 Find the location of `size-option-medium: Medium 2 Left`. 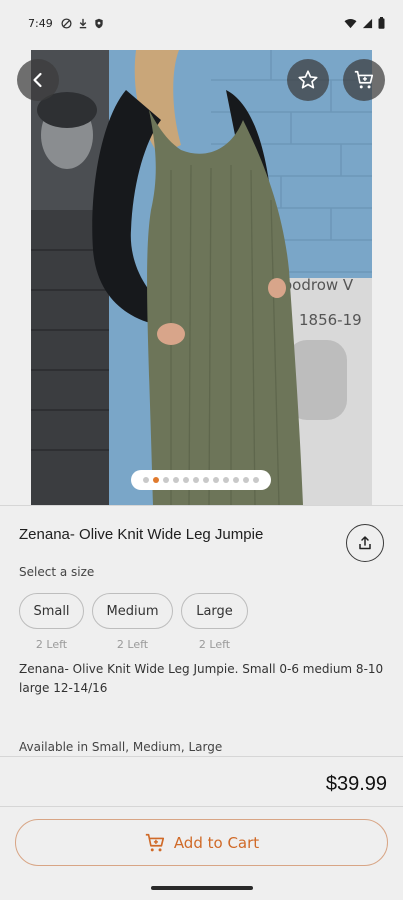

size-option-medium: Medium 2 Left is located at coordinates (132, 622).